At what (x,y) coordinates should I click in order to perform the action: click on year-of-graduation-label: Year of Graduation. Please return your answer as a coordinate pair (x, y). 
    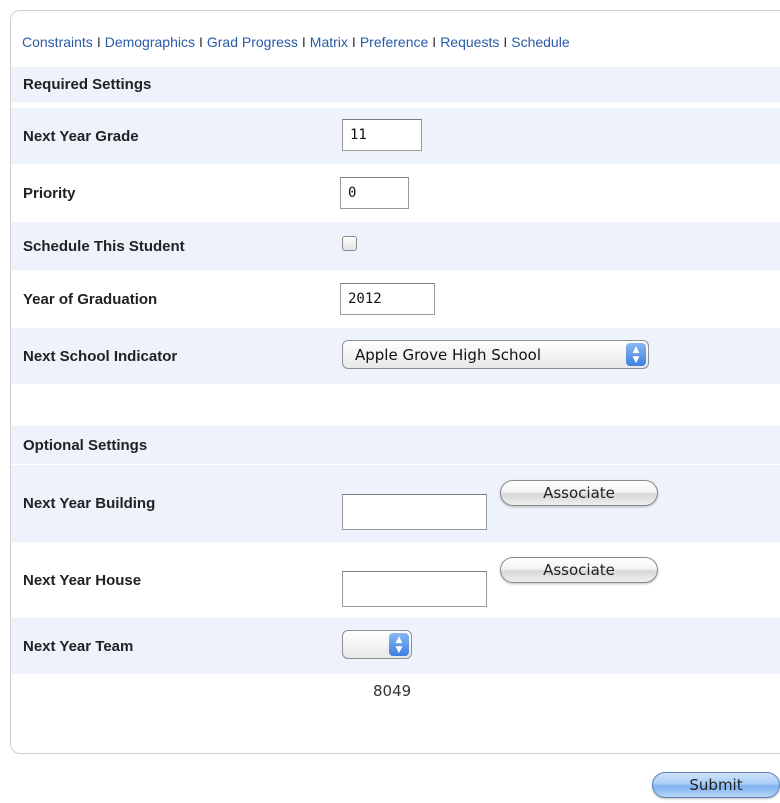
    Looking at the image, I should click on (90, 299).